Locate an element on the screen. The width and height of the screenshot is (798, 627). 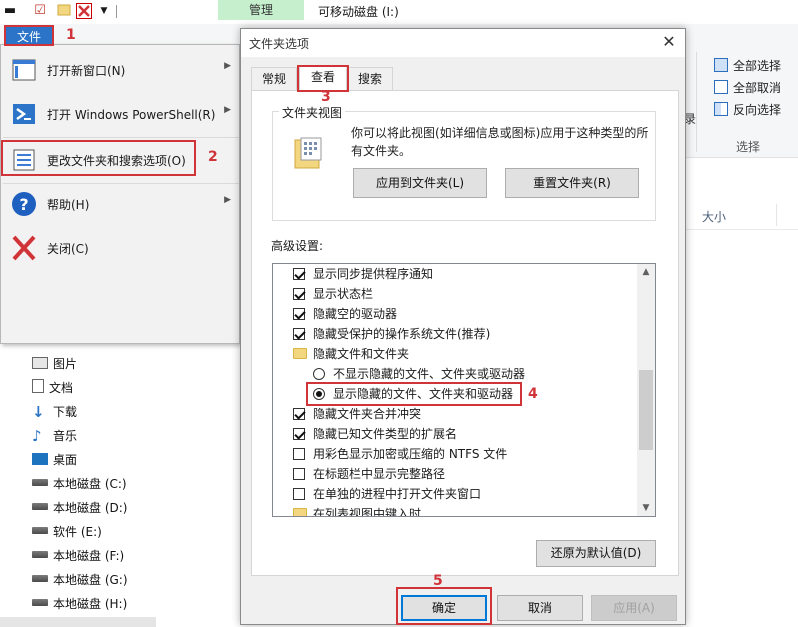
nav-item: 本地磁盘 (F:) is located at coordinates (78, 556).